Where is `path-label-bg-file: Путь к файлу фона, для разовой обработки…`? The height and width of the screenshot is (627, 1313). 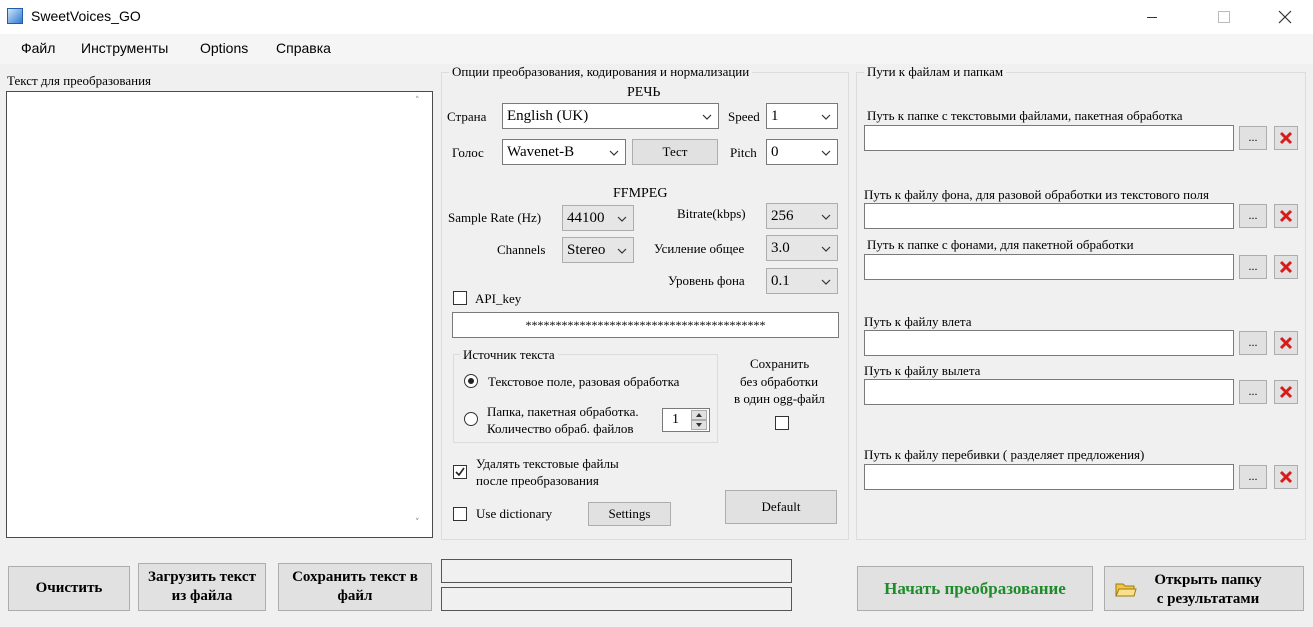 path-label-bg-file: Путь к файлу фона, для разовой обработки… is located at coordinates (1036, 194).